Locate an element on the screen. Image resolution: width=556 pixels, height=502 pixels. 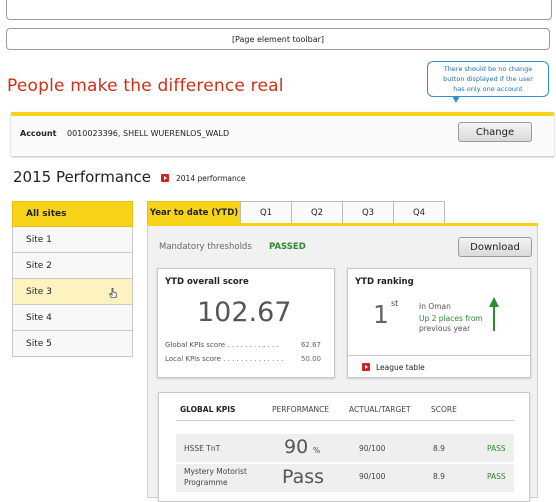
hand-cursor-icon is located at coordinates (113, 293).